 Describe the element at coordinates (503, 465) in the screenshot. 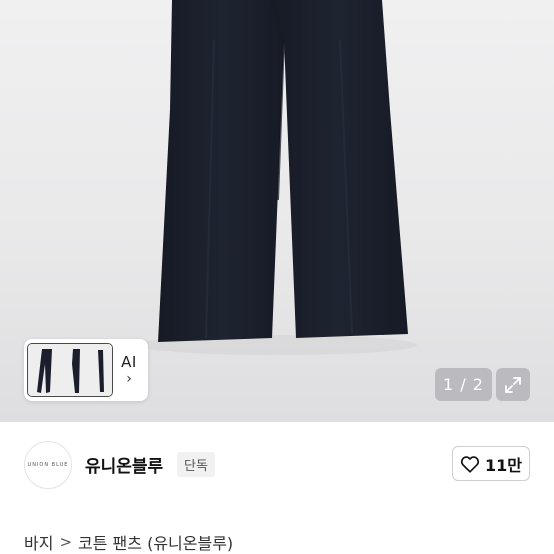

I see `like-count: 11만` at that location.